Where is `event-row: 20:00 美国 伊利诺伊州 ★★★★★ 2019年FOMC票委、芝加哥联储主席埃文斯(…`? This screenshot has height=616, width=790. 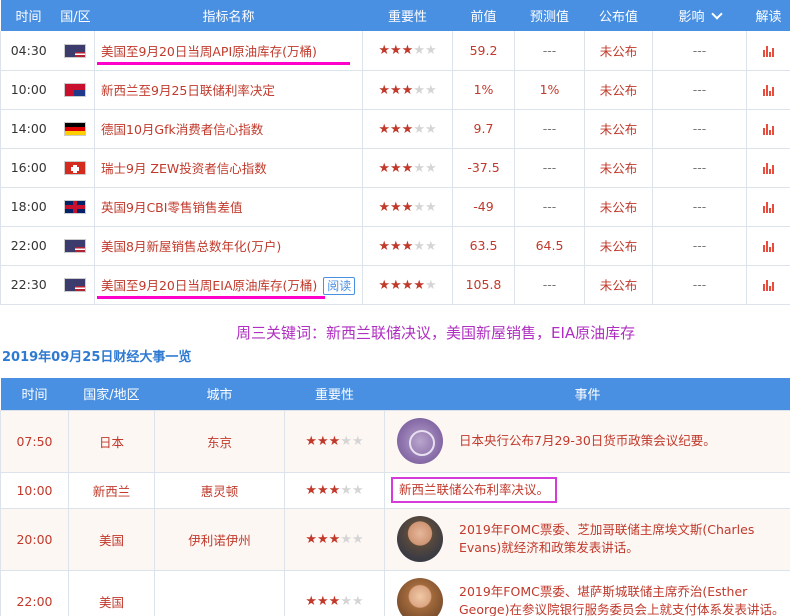 event-row: 20:00 美国 伊利诺伊州 ★★★★★ 2019年FOMC票委、芝加哥联储主席埃文斯(… is located at coordinates (395, 539).